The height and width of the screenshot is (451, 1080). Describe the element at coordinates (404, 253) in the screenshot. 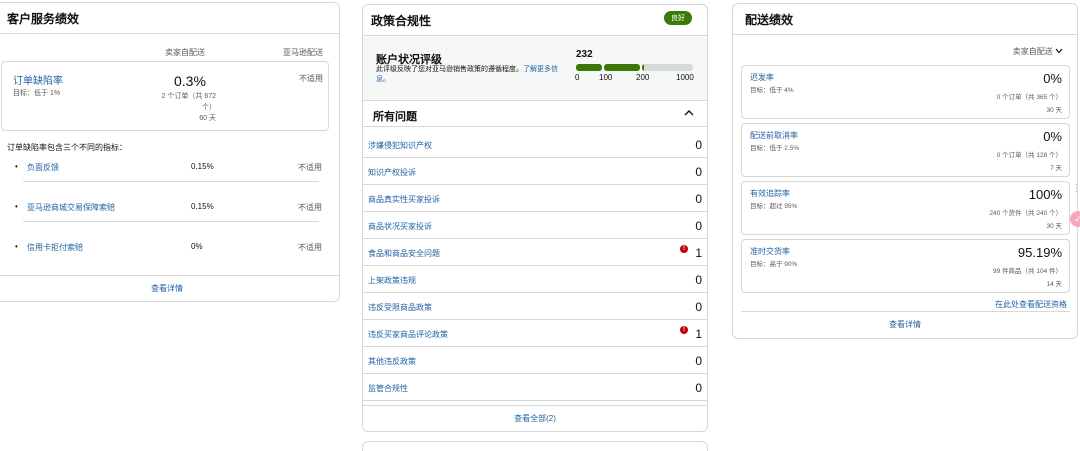

I see `issue-link: 食品和商品安全问题` at that location.